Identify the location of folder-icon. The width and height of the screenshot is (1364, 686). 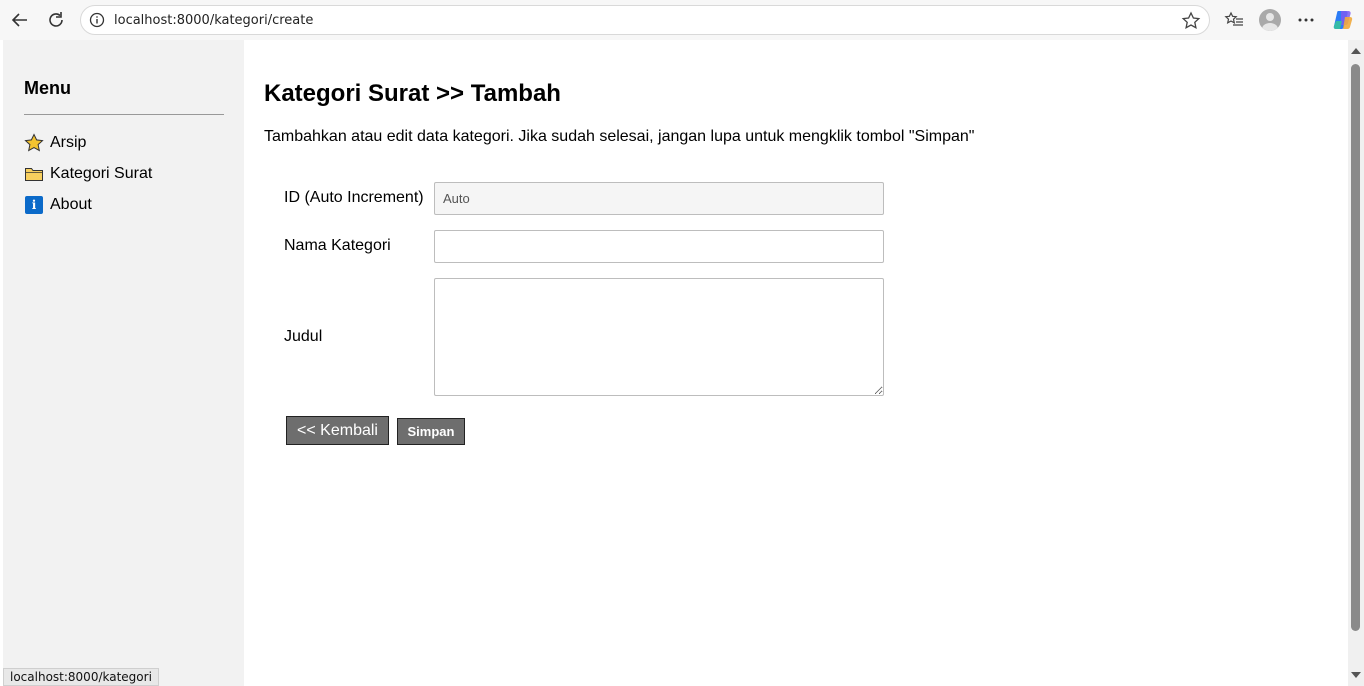
(34, 174).